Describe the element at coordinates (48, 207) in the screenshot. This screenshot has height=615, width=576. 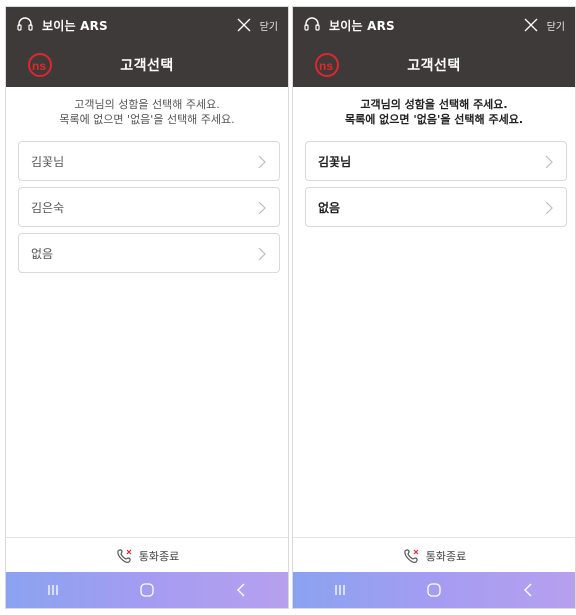
I see `customer-option-label: 김은숙` at that location.